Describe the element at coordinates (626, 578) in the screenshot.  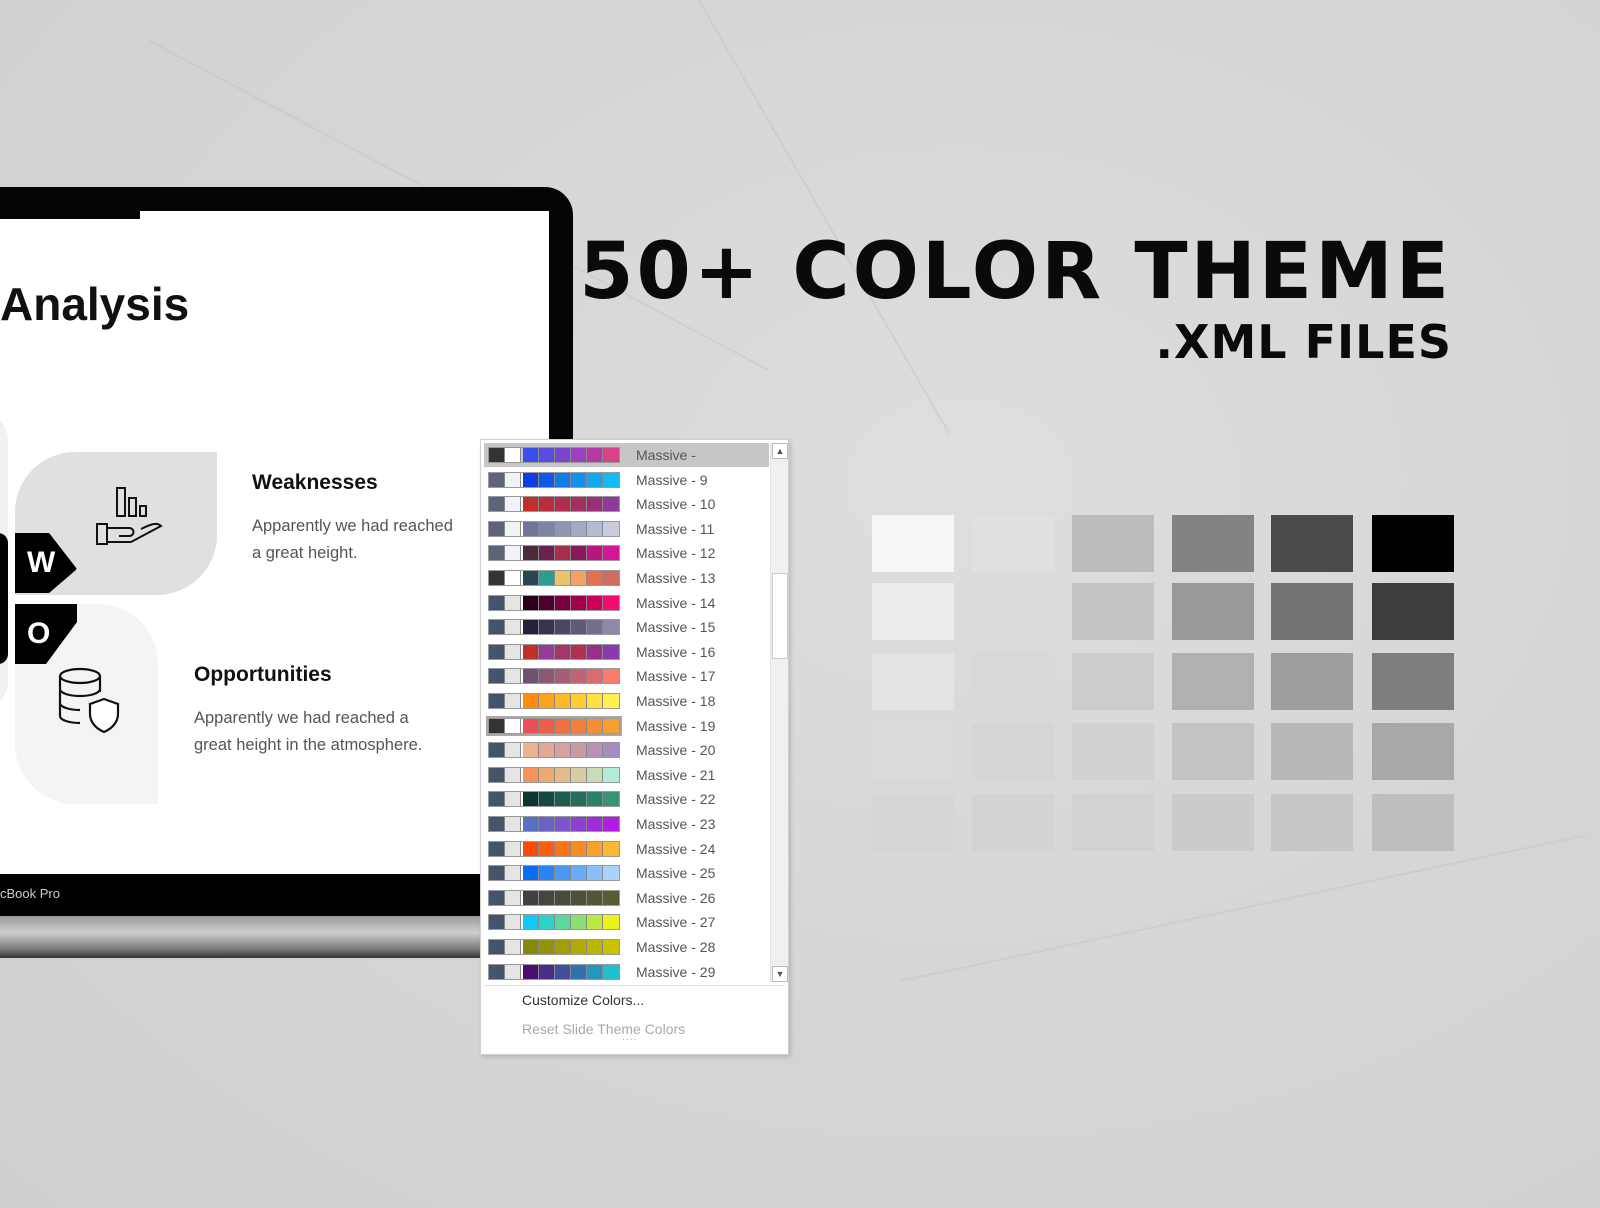
I see `theme-option: Massive - 13` at that location.